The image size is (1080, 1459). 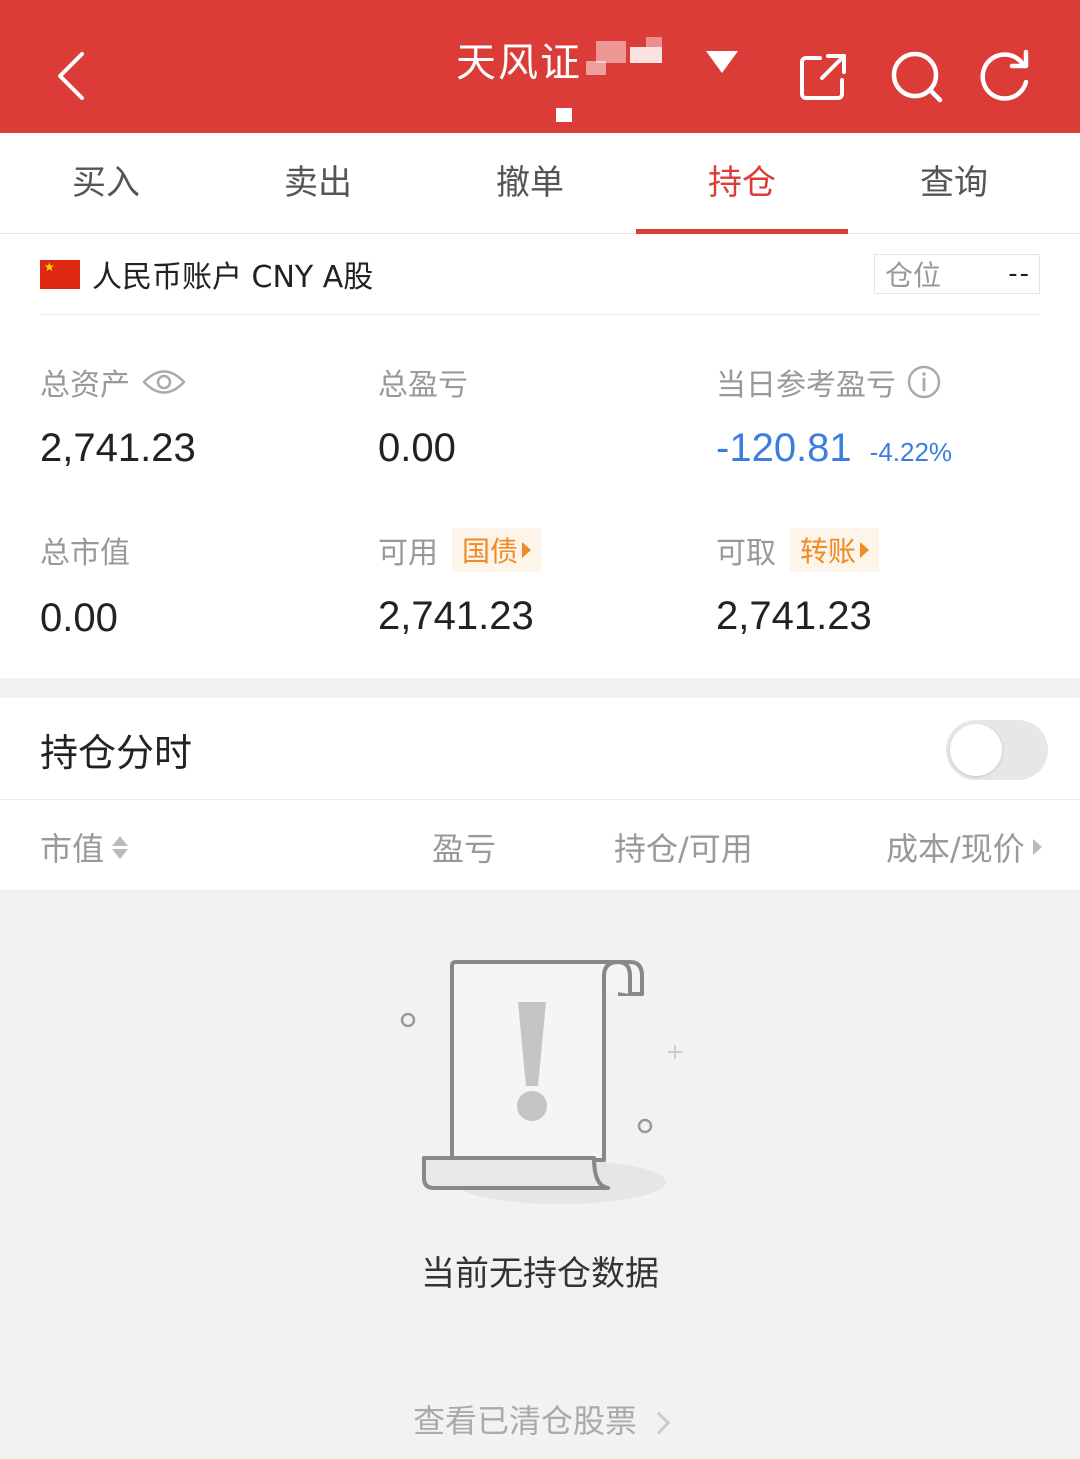 I want to click on holdings-intraday-toggle, so click(x=997, y=750).